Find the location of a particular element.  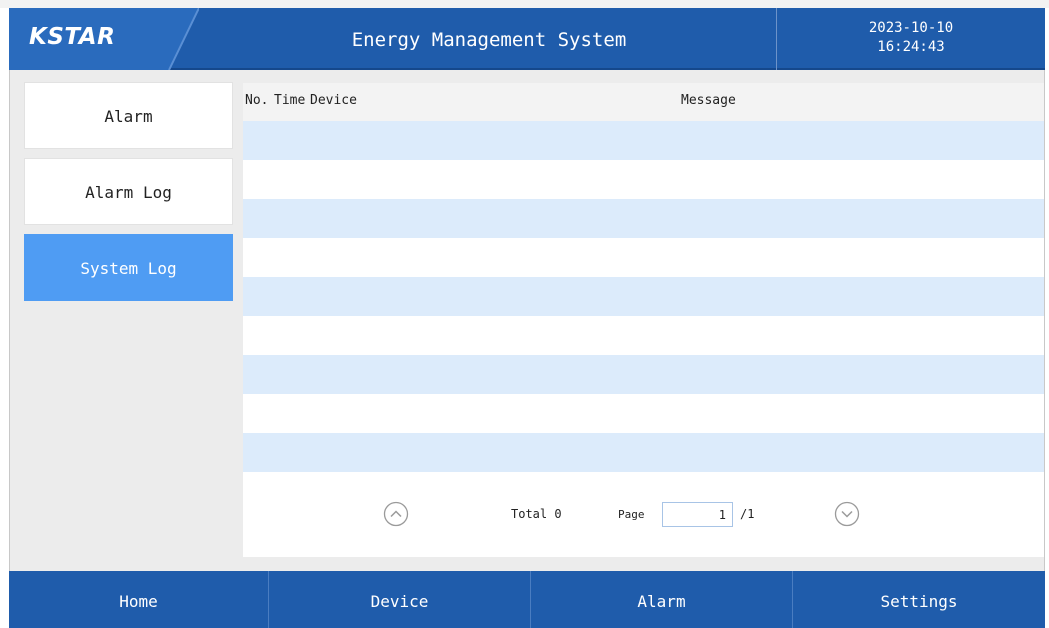

page-label: Page is located at coordinates (631, 514).